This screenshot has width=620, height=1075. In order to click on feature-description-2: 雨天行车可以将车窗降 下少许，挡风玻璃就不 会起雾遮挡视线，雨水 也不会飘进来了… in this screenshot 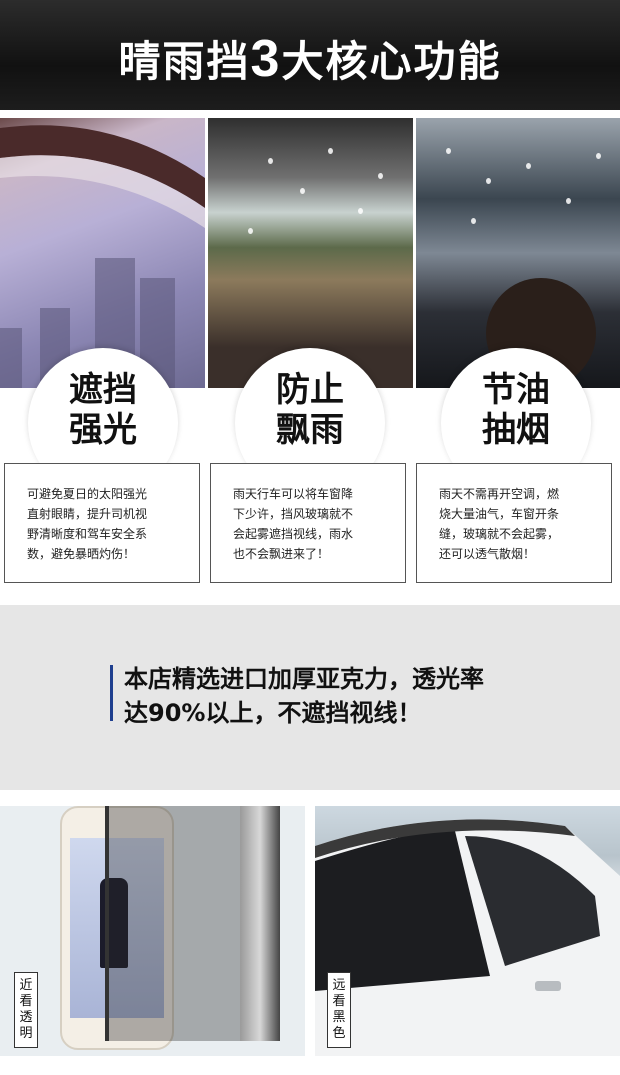, I will do `click(308, 523)`.